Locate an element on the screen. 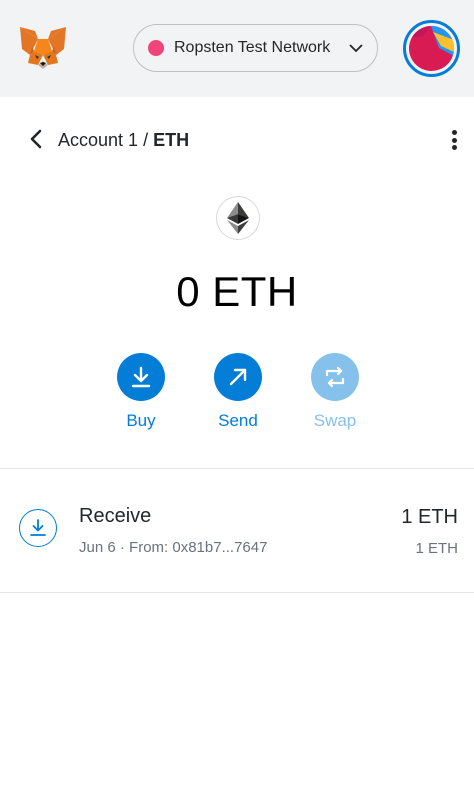 This screenshot has height=801, width=474. transaction-from-address: From: 0x81b7...7647 is located at coordinates (198, 547).